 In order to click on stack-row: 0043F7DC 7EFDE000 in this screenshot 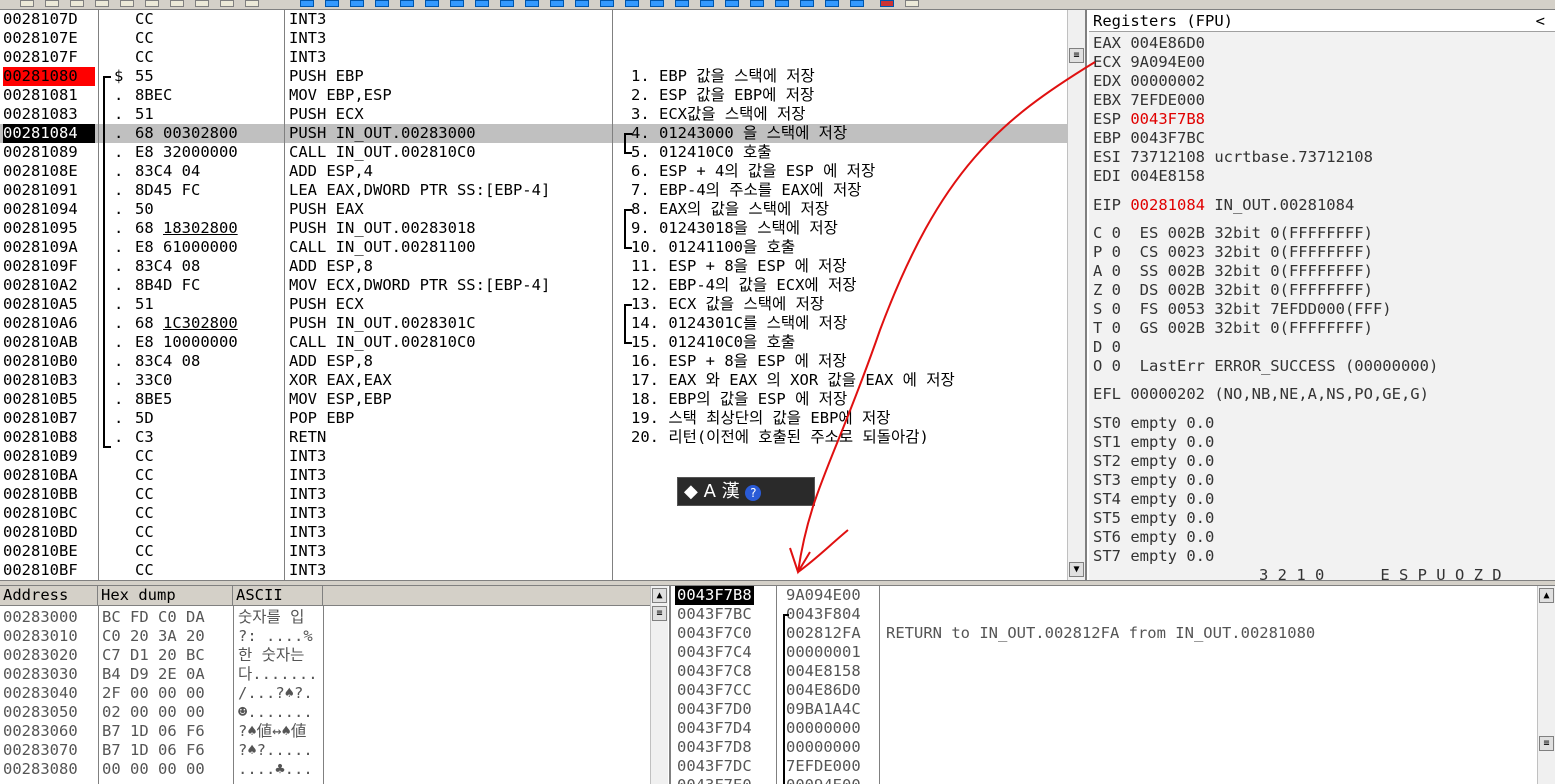, I will do `click(1101, 766)`.